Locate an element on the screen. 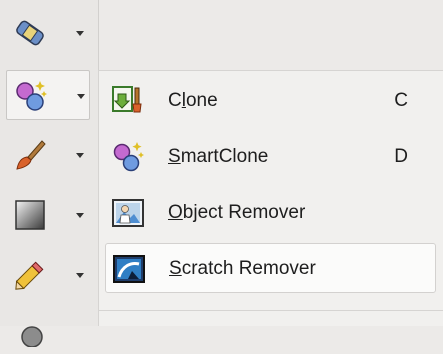 The width and height of the screenshot is (443, 354). smartclone-icon is located at coordinates (128, 157).